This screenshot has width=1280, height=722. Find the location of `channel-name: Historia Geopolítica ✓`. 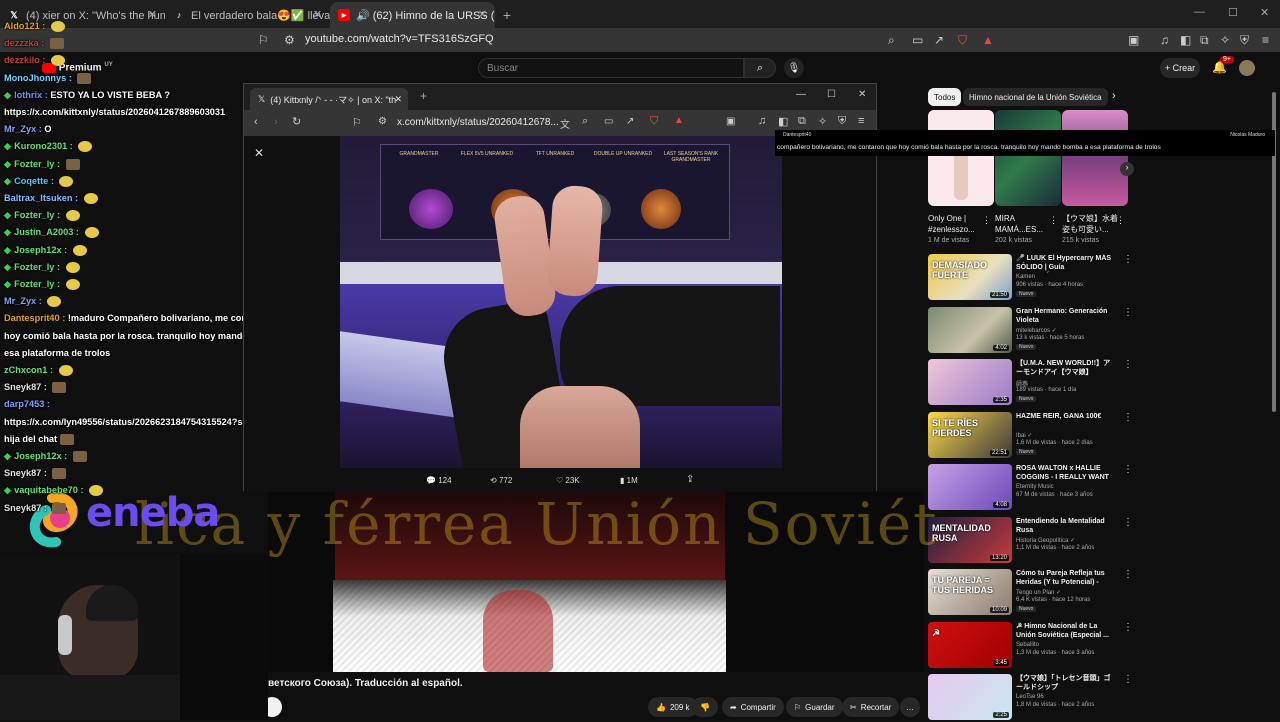

channel-name: Historia Geopolítica ✓ is located at coordinates (1045, 540).